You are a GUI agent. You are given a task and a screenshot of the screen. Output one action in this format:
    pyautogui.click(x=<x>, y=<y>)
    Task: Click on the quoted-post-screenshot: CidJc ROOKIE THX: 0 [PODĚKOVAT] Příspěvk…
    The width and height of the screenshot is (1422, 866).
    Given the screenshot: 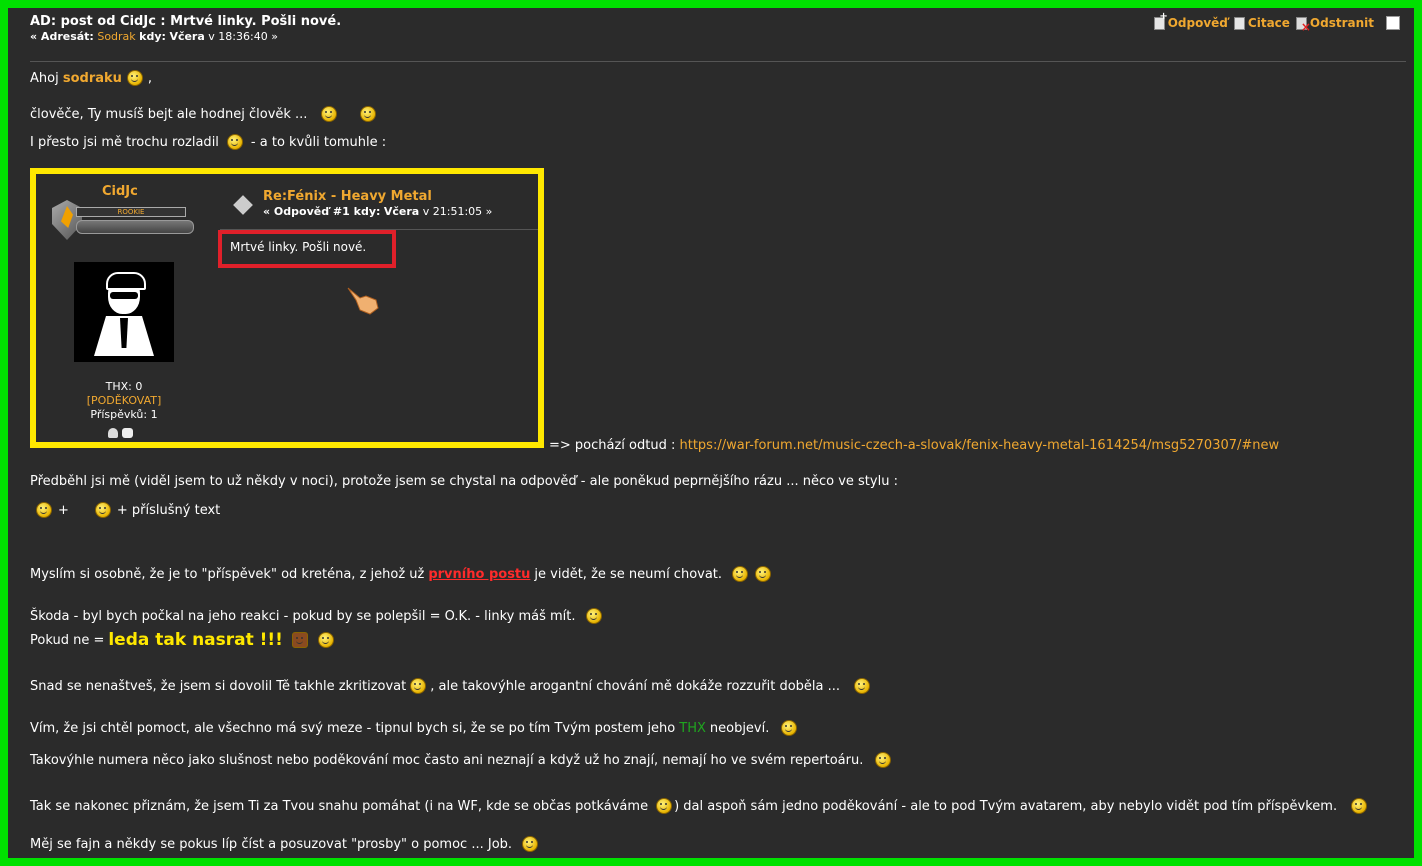 What is the action you would take?
    pyautogui.click(x=287, y=308)
    